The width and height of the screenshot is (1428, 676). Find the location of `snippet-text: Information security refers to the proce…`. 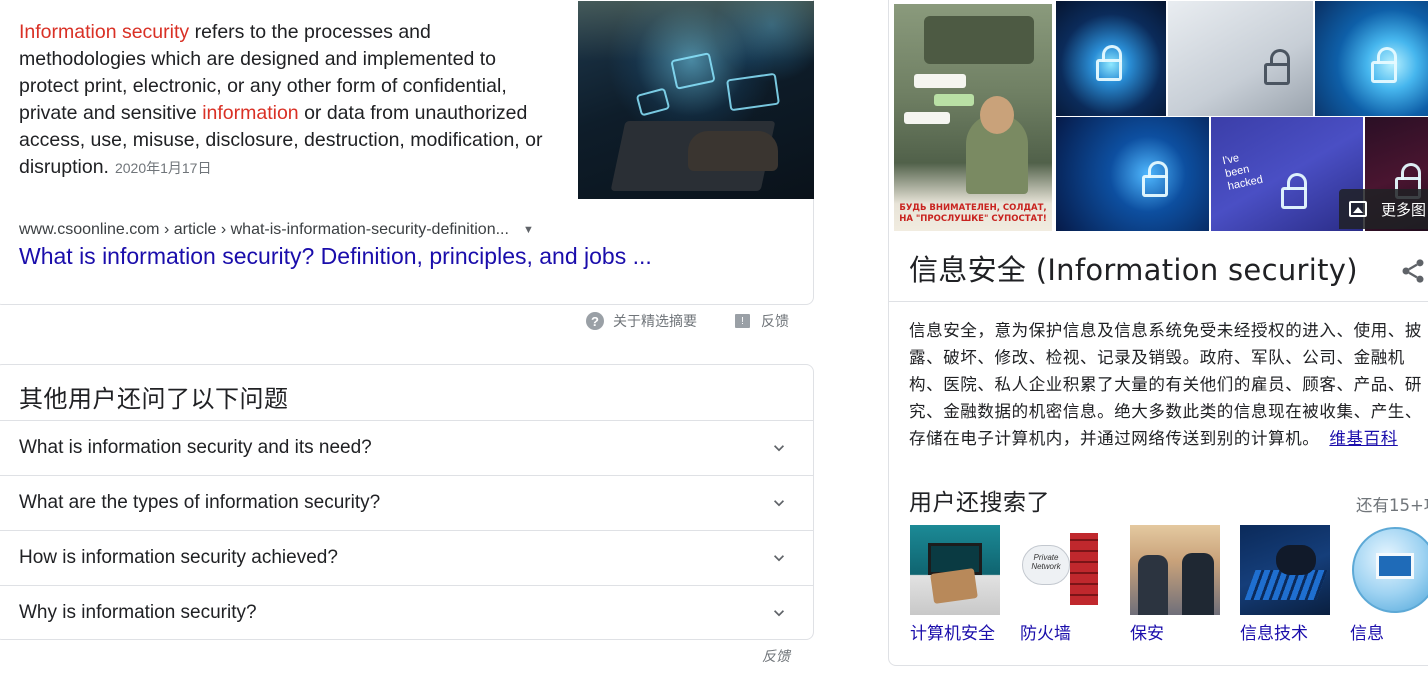

snippet-text: Information security refers to the proce… is located at coordinates (286, 100).